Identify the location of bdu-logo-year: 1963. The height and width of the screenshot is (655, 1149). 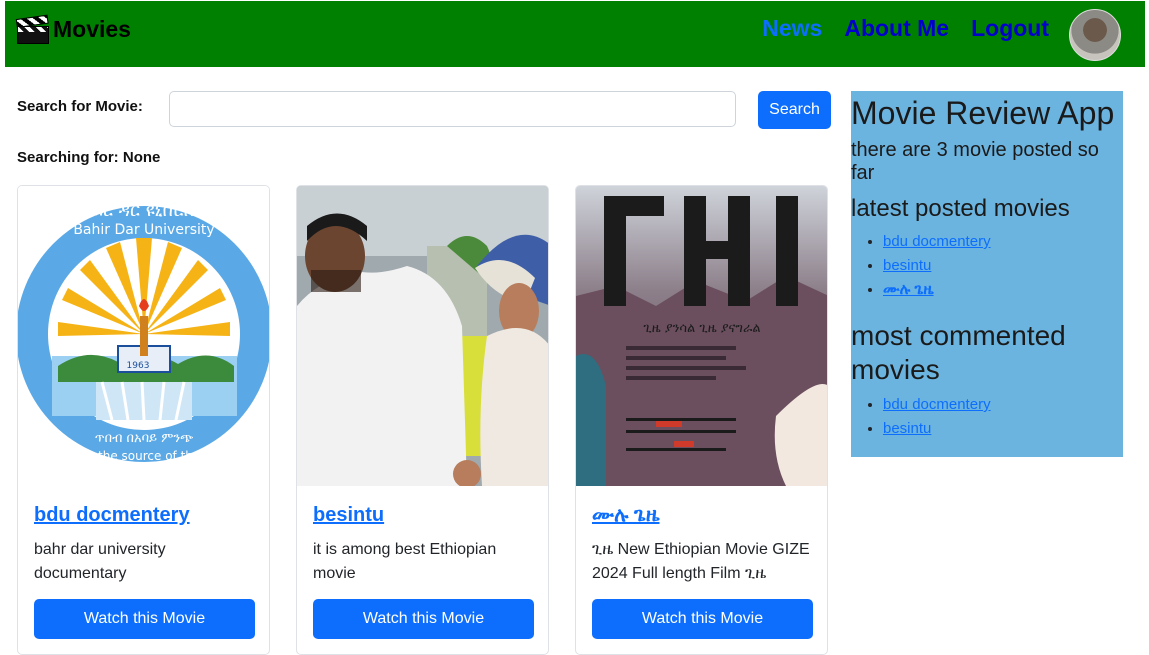
(138, 366).